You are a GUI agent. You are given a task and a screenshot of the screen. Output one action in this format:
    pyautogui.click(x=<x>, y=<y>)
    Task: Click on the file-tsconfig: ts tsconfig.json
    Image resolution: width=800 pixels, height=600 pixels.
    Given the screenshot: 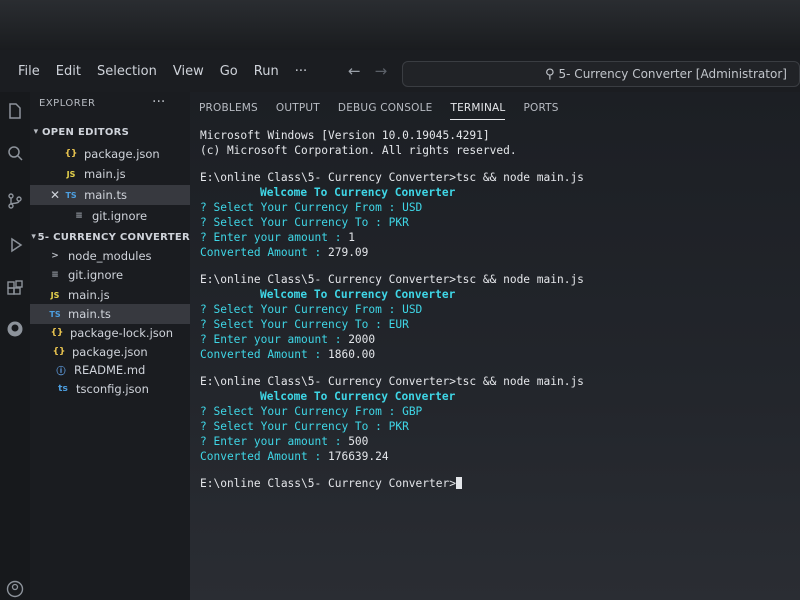 What is the action you would take?
    pyautogui.click(x=110, y=389)
    